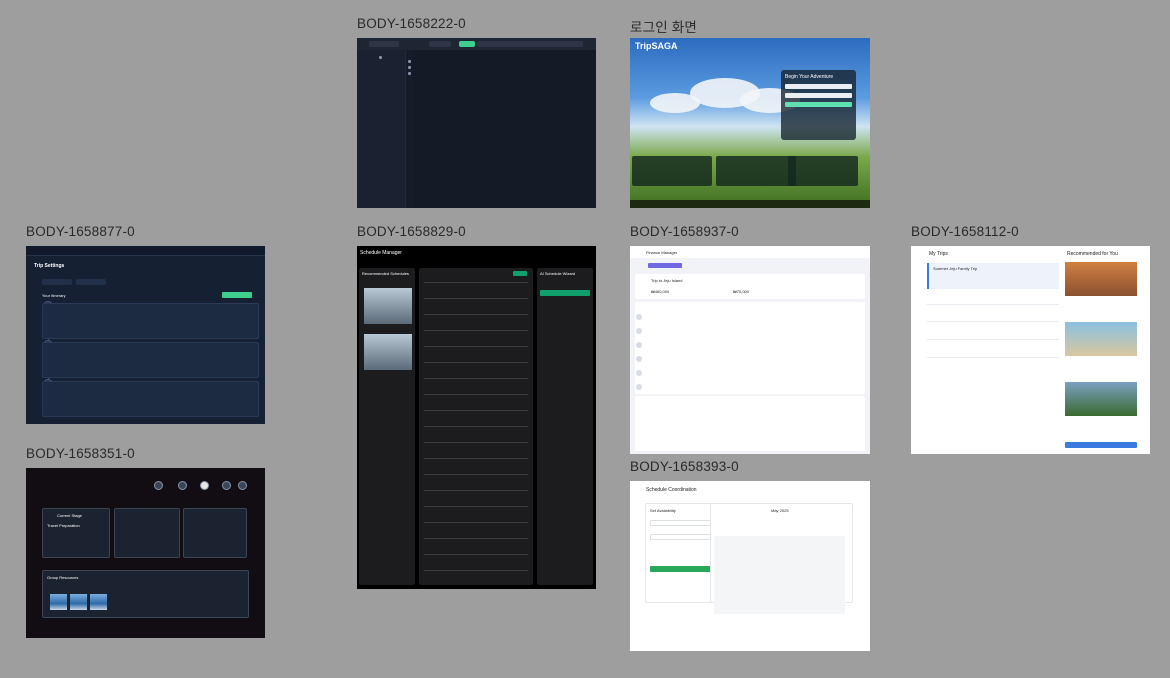 The image size is (1170, 678). What do you see at coordinates (750, 423) in the screenshot?
I see `payment-methods-card` at bounding box center [750, 423].